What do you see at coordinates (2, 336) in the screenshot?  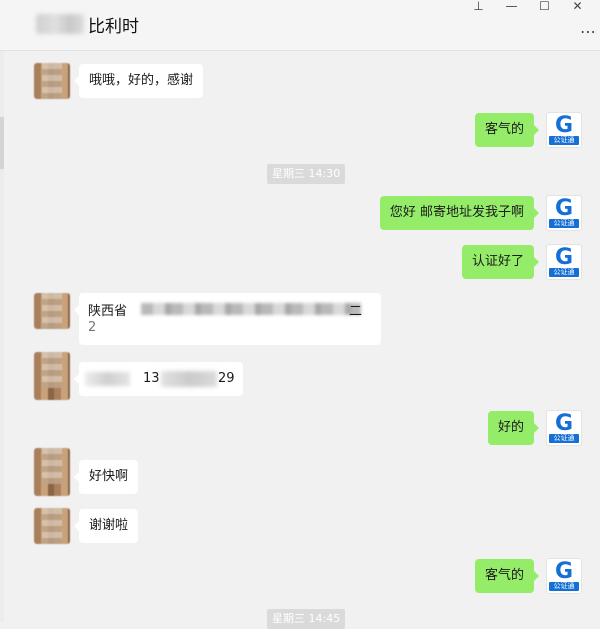 I see `scrollbar` at bounding box center [2, 336].